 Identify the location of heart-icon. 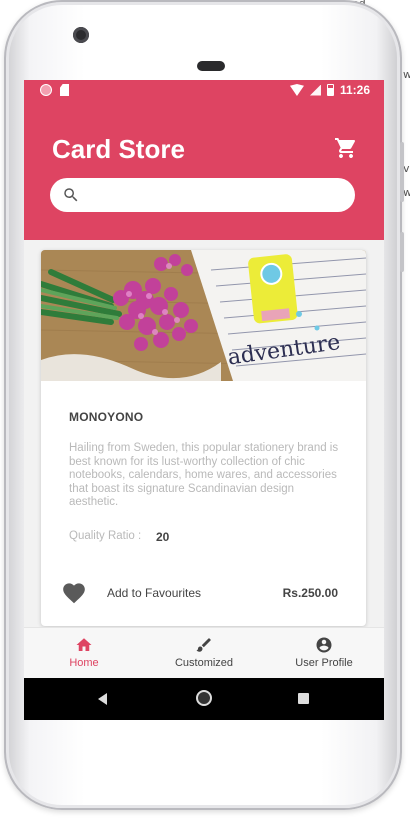
(74, 593).